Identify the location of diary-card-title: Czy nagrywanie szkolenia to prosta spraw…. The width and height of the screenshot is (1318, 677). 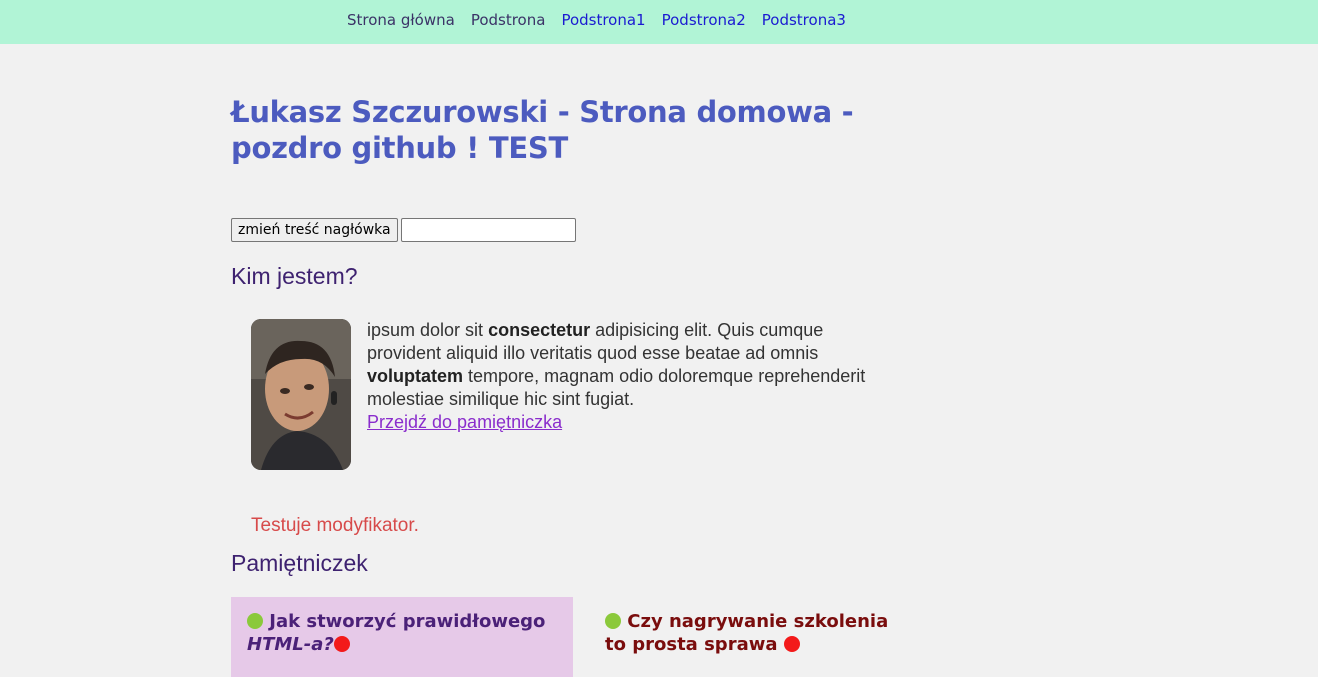
(759, 633).